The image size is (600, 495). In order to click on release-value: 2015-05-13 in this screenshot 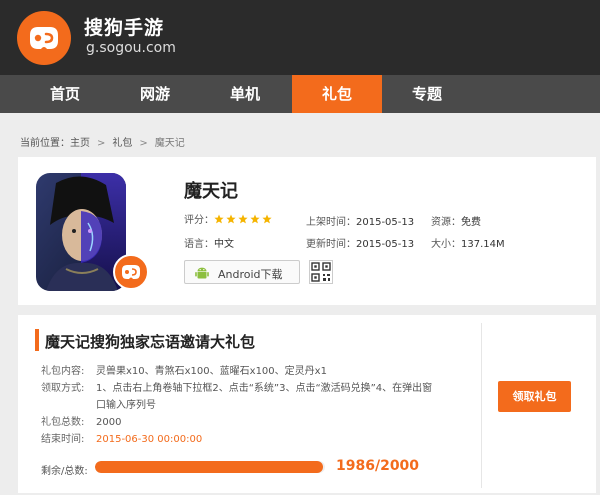, I will do `click(385, 222)`.